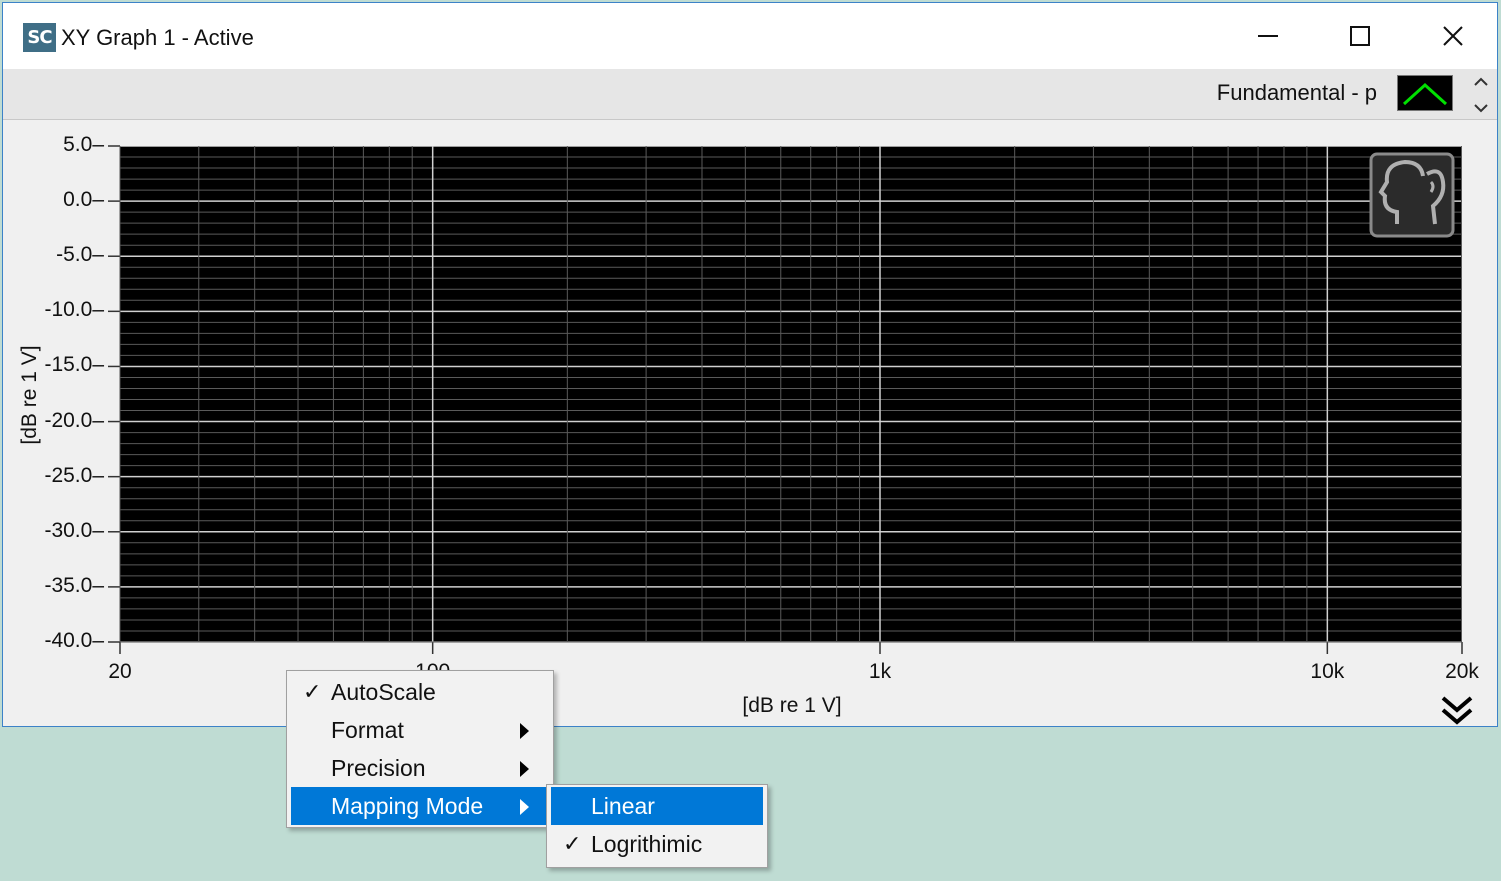  I want to click on legend-scroll, so click(1481, 95).